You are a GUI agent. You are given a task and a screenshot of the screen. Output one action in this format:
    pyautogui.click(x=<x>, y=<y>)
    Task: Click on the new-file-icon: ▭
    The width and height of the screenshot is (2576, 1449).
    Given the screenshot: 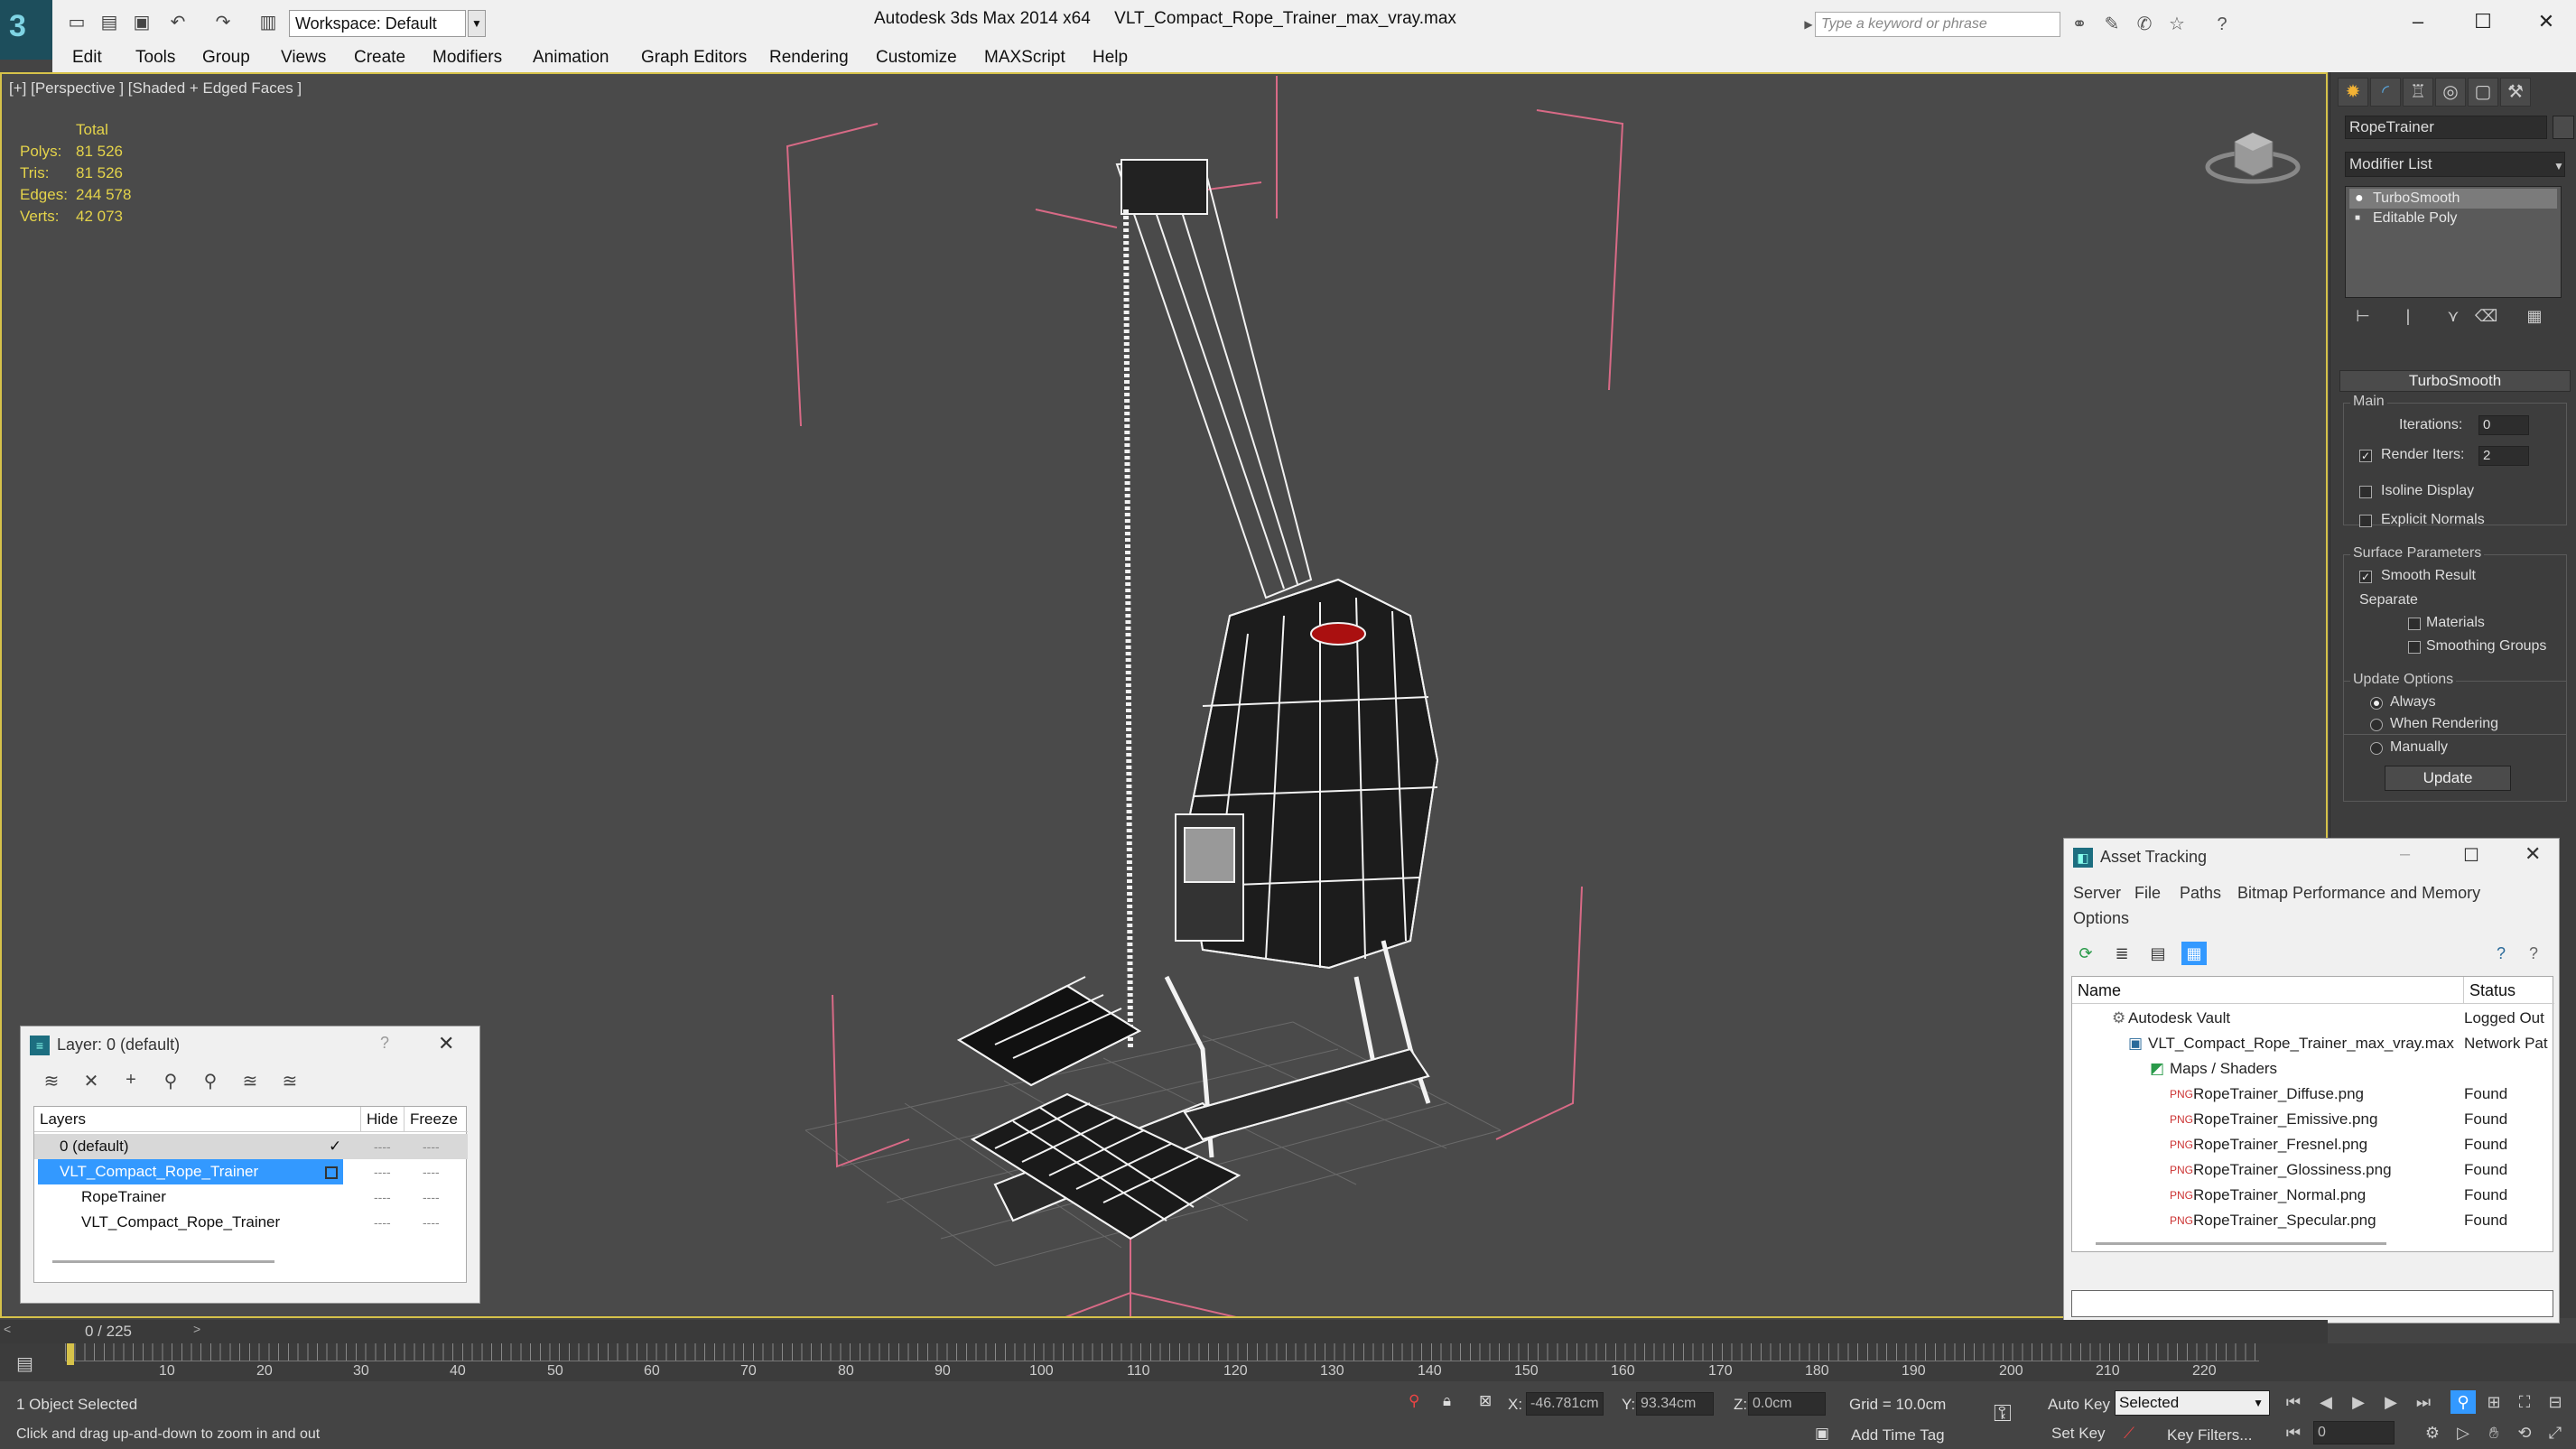 What is the action you would take?
    pyautogui.click(x=76, y=22)
    